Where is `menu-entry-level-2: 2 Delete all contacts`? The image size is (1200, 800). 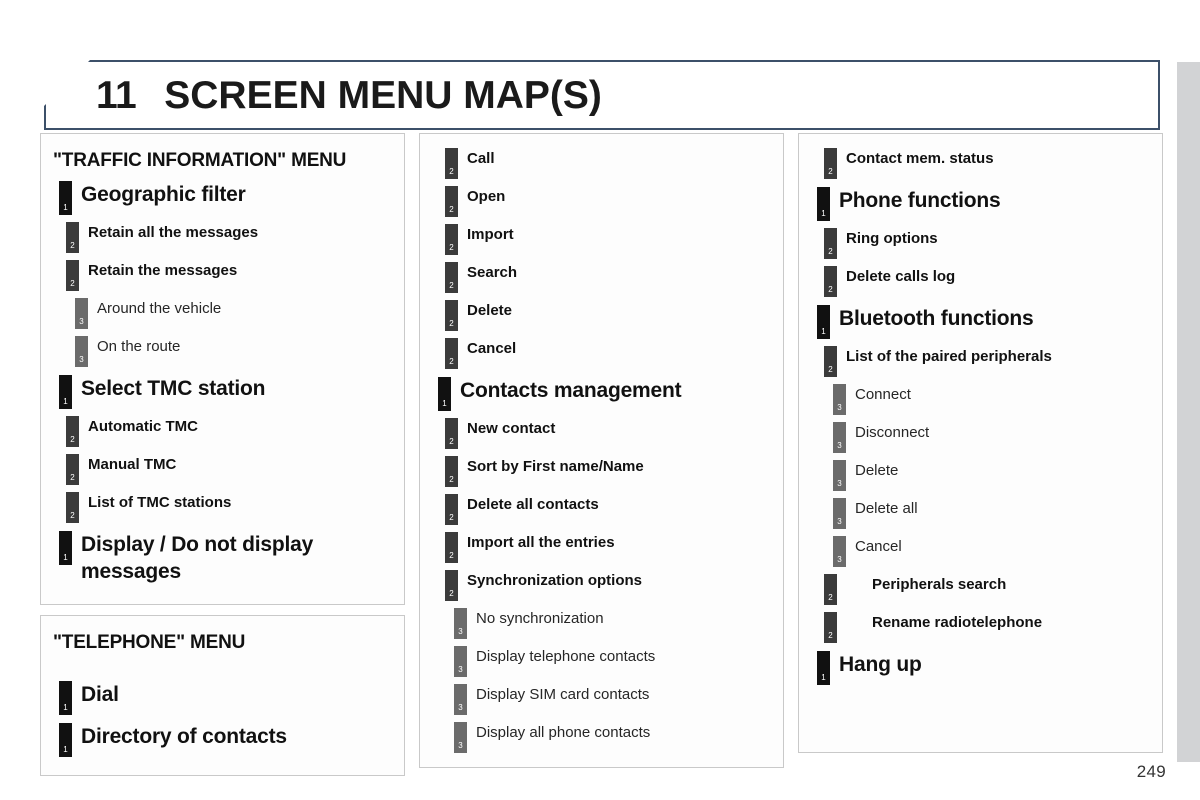
menu-entry-level-2: 2 Delete all contacts is located at coordinates (609, 509).